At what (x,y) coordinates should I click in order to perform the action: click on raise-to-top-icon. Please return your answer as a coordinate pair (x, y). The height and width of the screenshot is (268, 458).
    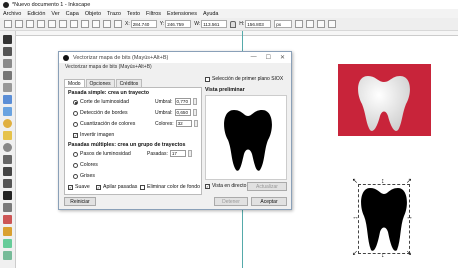
    Looking at the image, I should click on (85, 24).